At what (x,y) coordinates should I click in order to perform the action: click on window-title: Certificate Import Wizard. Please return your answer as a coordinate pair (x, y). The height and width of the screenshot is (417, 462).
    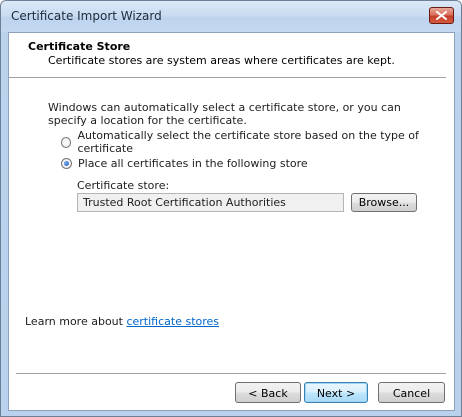
    Looking at the image, I should click on (86, 16).